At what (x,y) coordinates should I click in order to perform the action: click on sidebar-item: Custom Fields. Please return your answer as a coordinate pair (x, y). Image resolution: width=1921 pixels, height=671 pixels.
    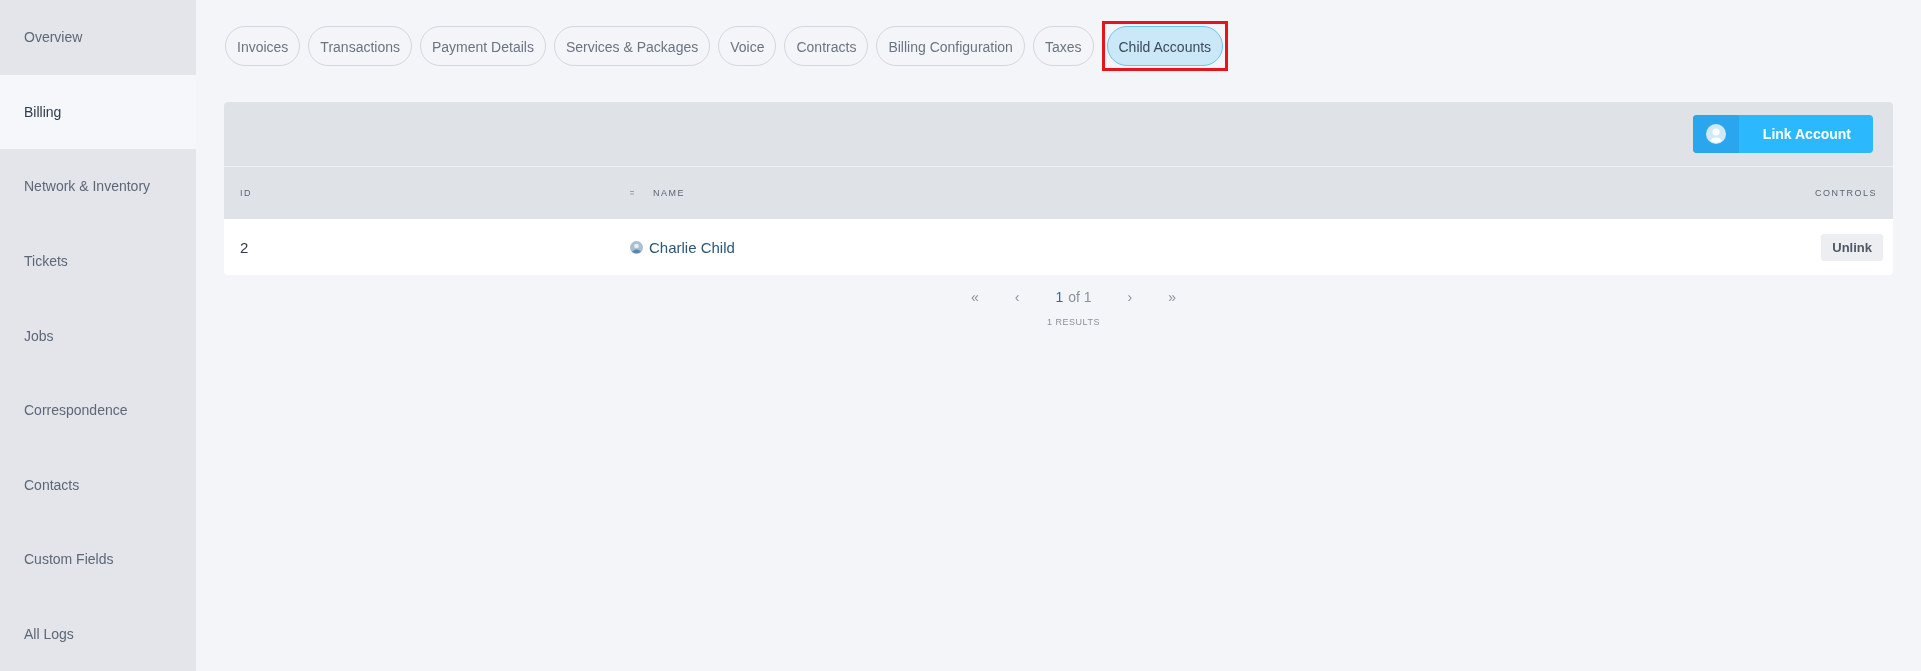
    Looking at the image, I should click on (98, 559).